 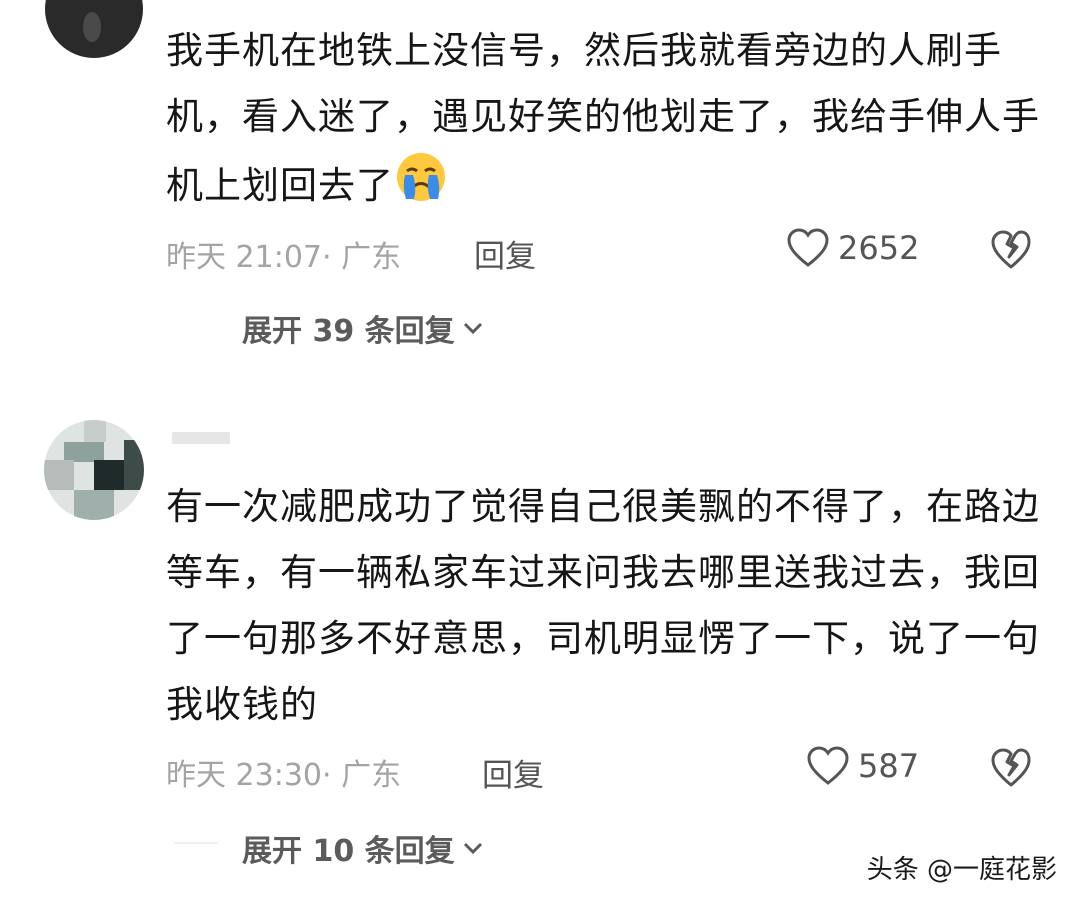 I want to click on watermark: 头条 @一庭花影, so click(x=961, y=870).